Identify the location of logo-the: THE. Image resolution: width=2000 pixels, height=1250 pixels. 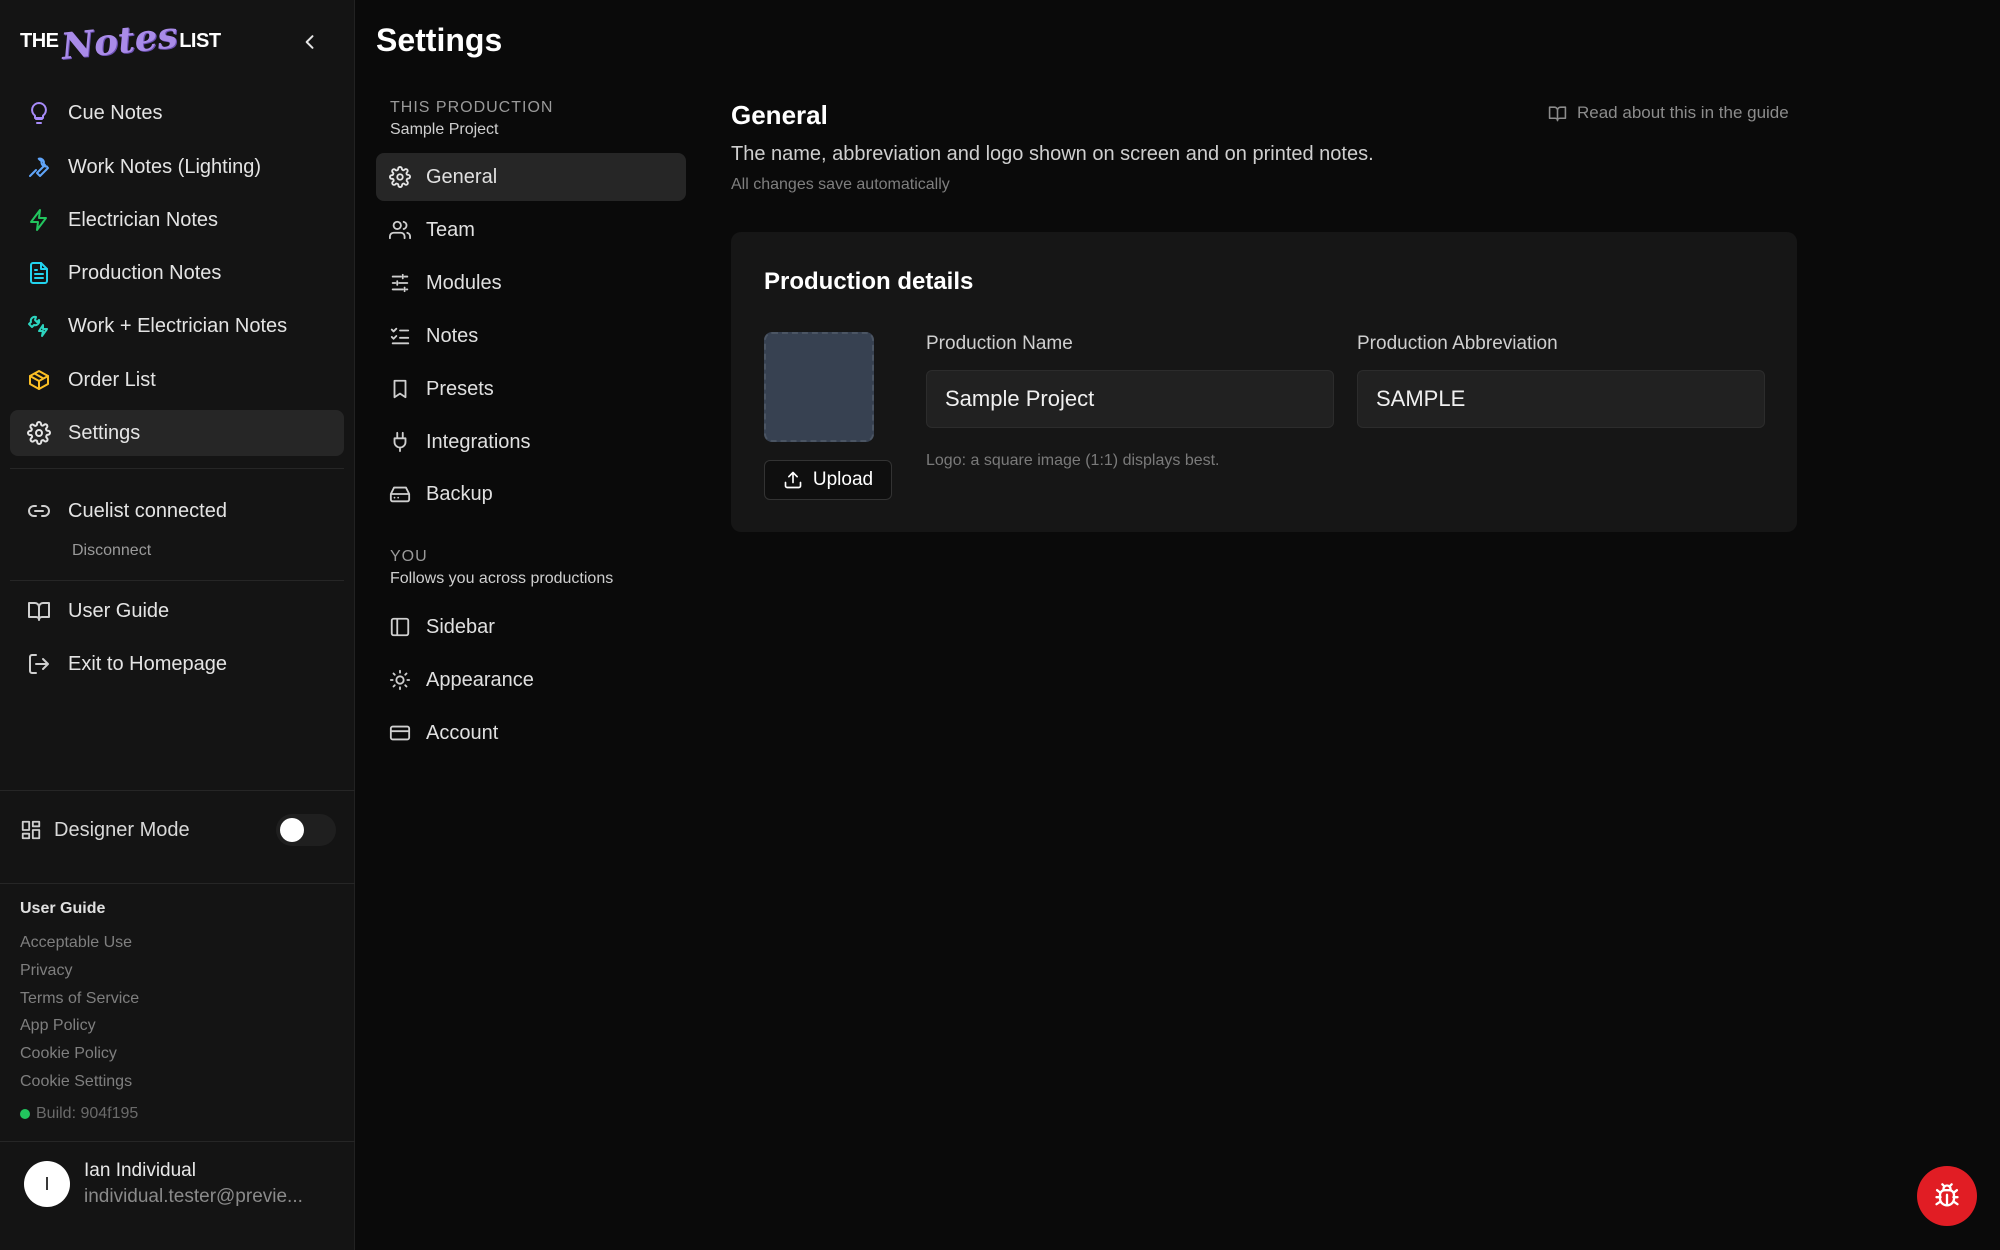
(39, 40).